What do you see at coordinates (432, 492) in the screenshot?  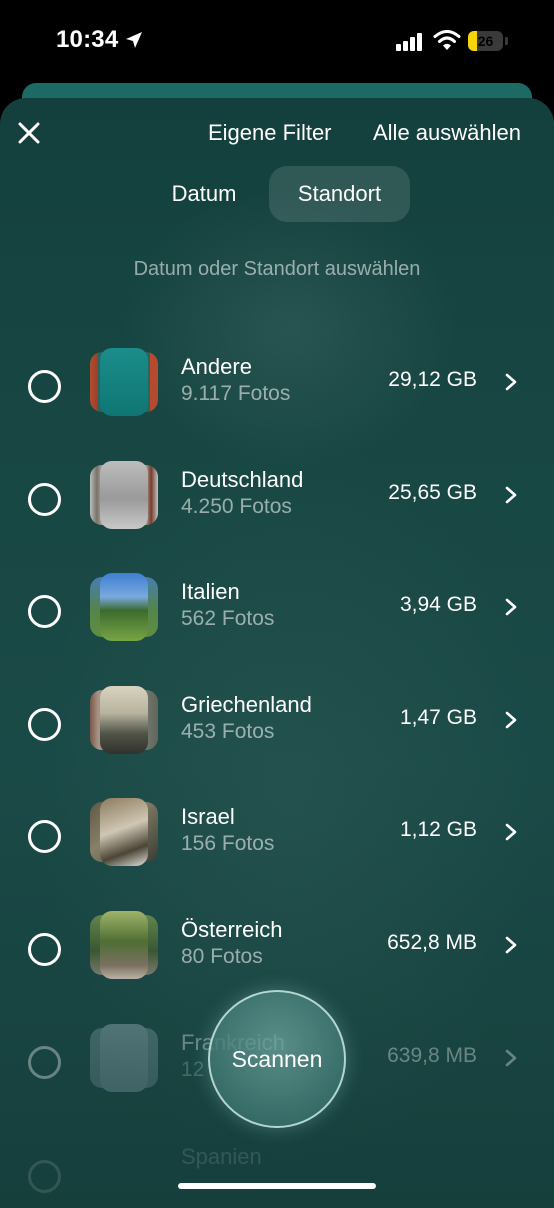 I see `storage-size: 25,65 GB` at bounding box center [432, 492].